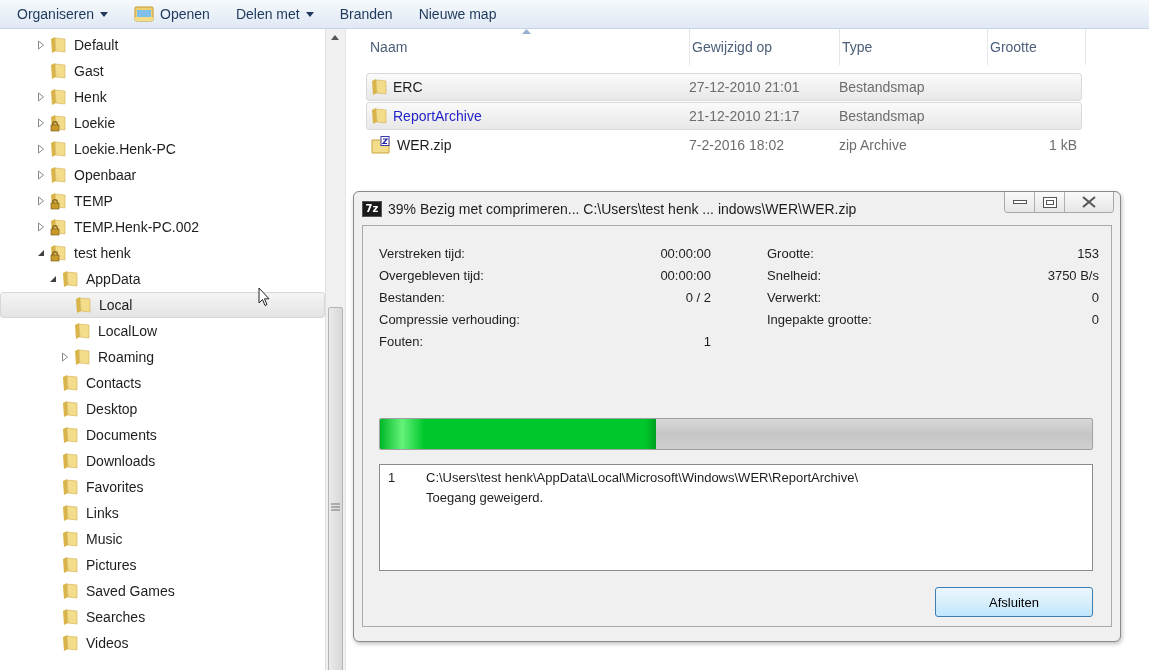  What do you see at coordinates (1062, 145) in the screenshot?
I see `file-size: 1 kB` at bounding box center [1062, 145].